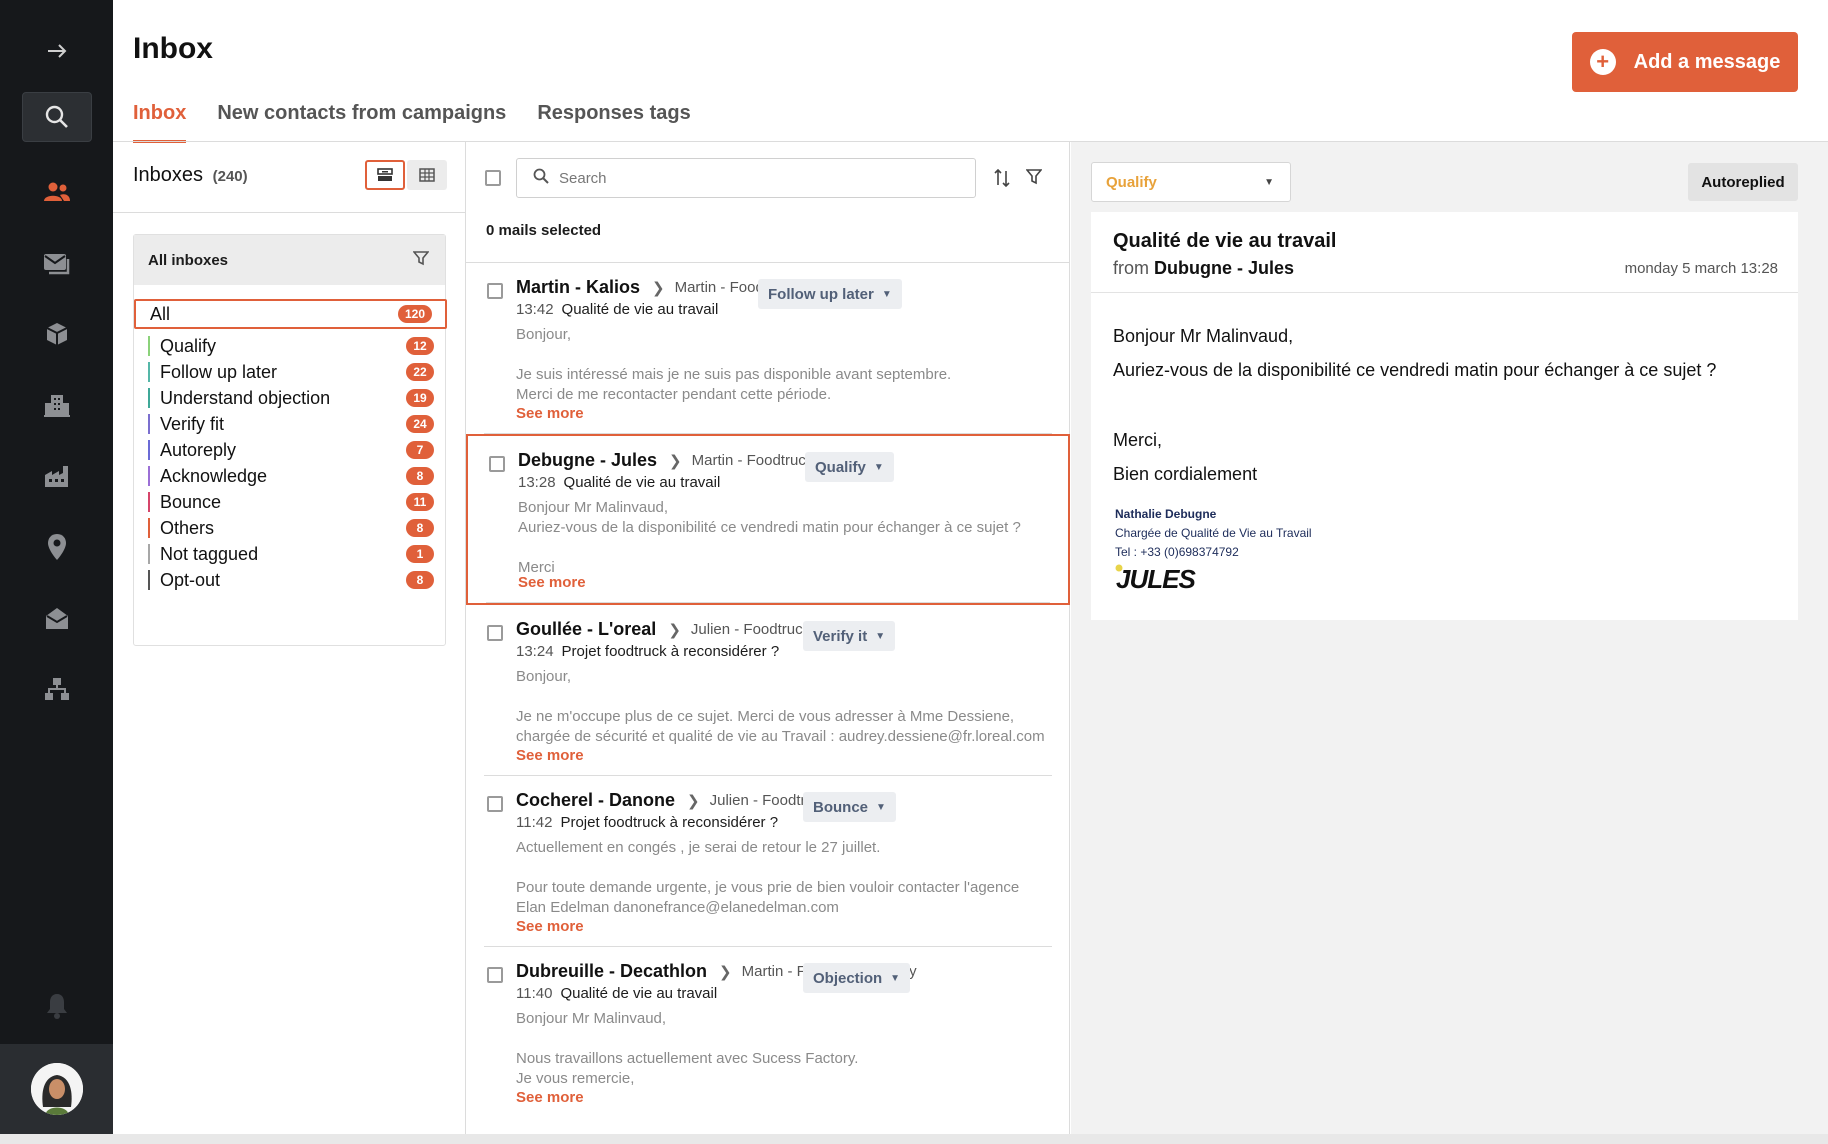 The width and height of the screenshot is (1828, 1144). What do you see at coordinates (290, 554) in the screenshot?
I see `inbox-item: Not taggued 1` at bounding box center [290, 554].